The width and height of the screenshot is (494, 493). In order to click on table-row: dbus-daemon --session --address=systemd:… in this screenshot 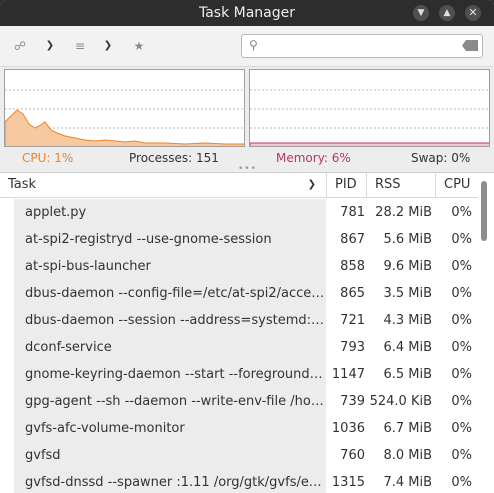, I will do `click(239, 320)`.